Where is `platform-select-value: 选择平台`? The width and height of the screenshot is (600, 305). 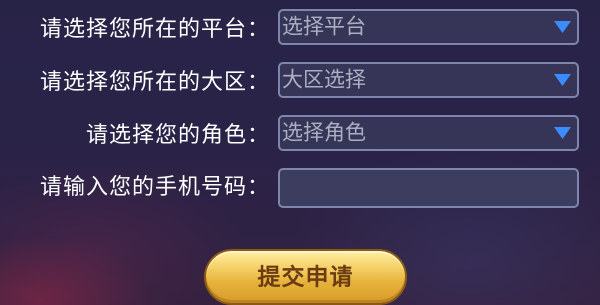
platform-select-value: 选择平台 is located at coordinates (324, 26).